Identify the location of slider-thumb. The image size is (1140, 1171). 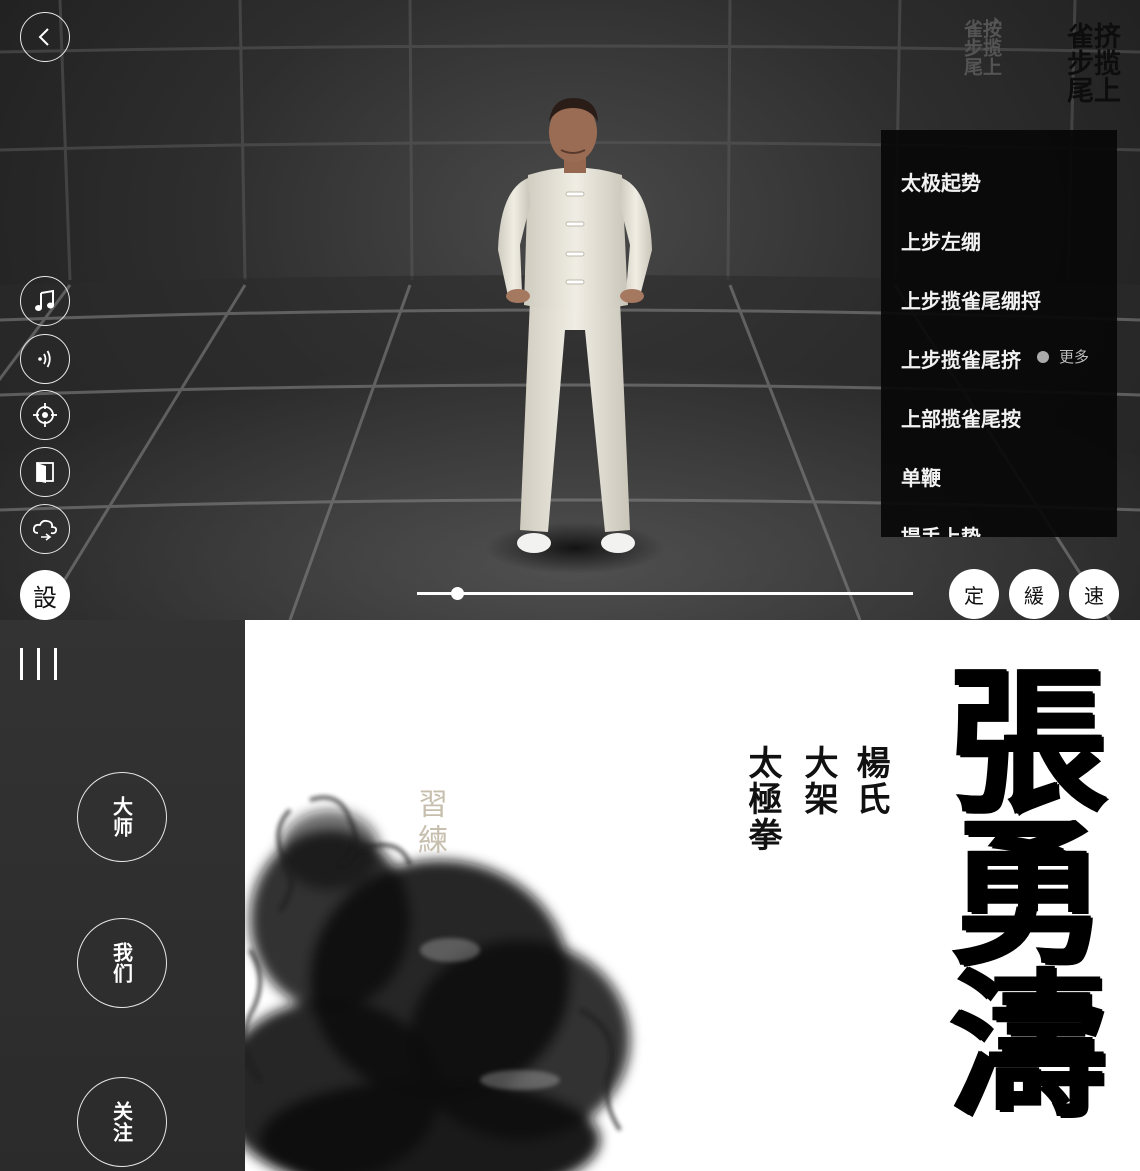
(457, 593).